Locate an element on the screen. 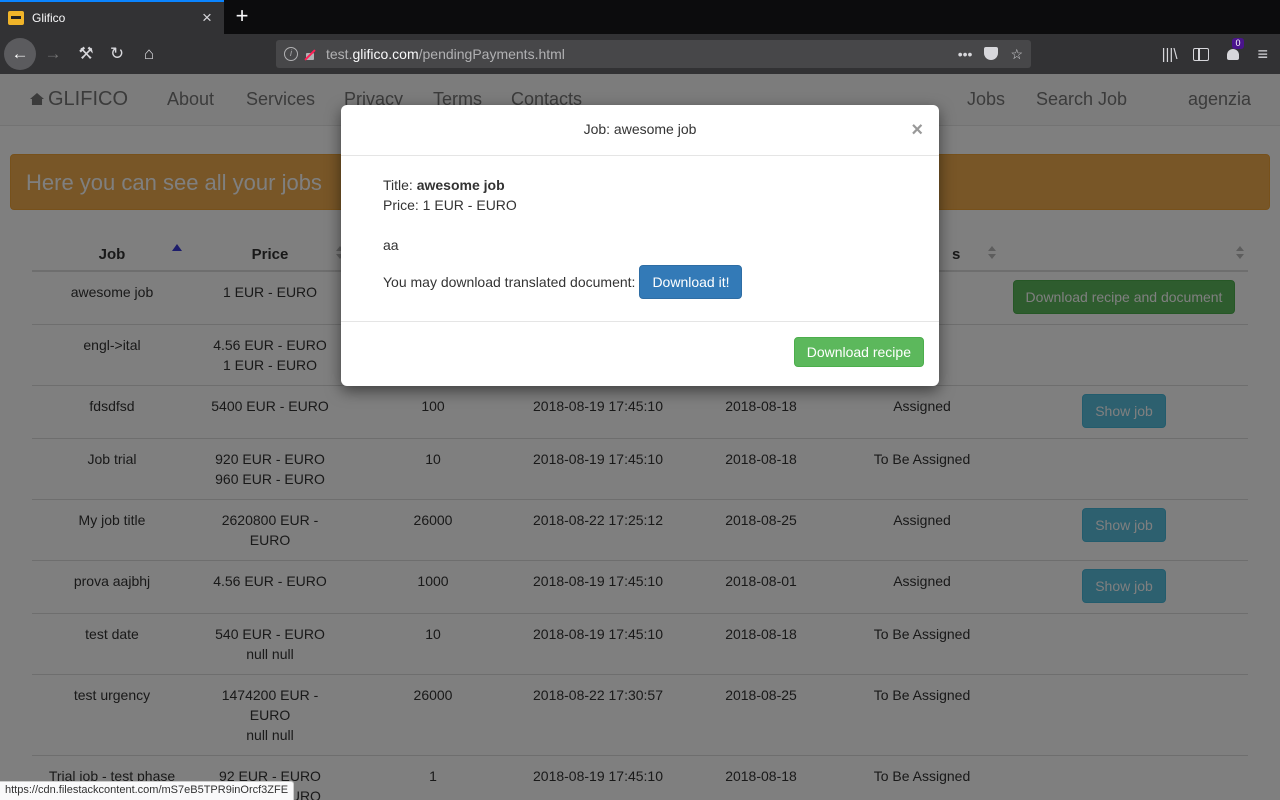  bookmark-star-icon: ☆ is located at coordinates (1016, 54).